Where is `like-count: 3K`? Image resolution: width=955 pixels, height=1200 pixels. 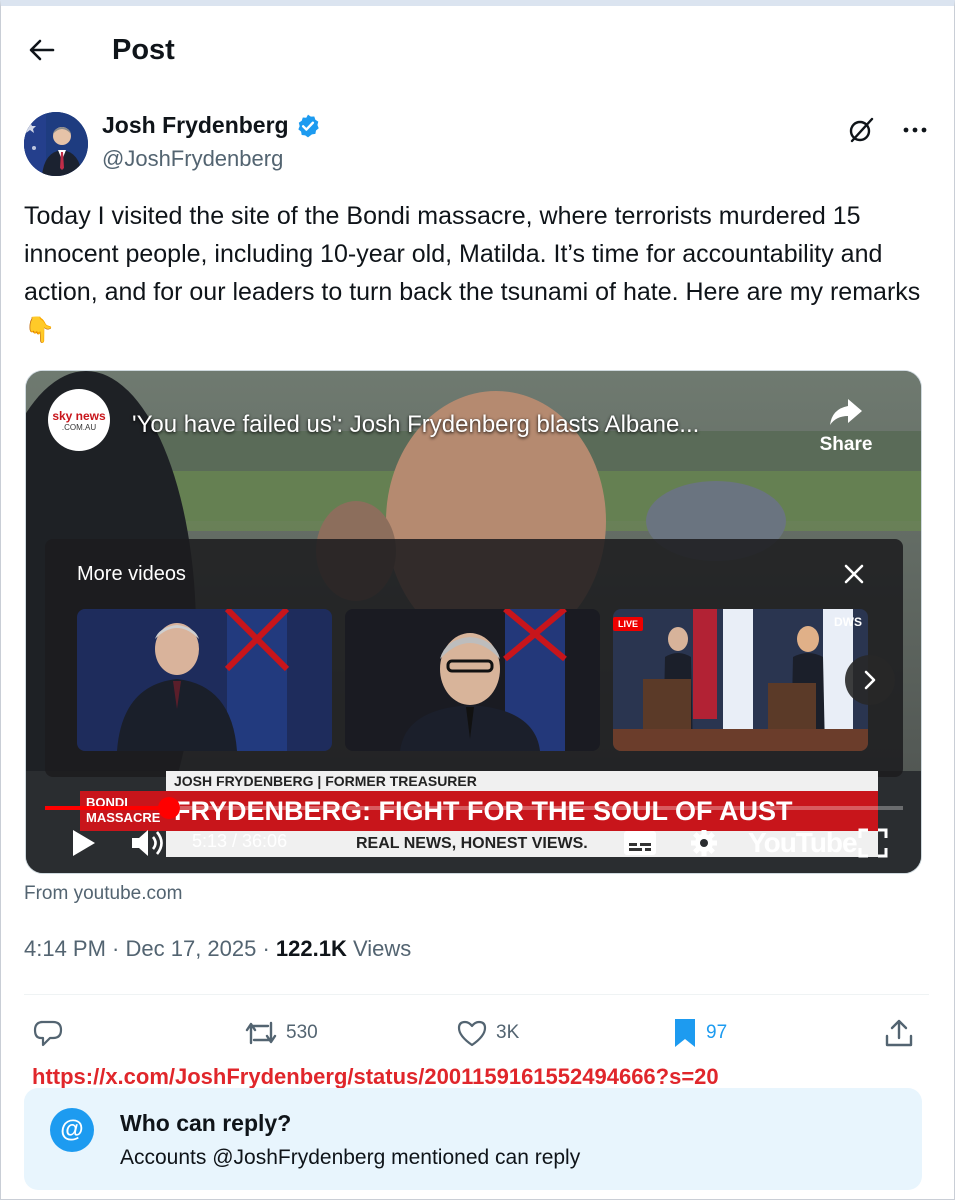 like-count: 3K is located at coordinates (508, 1032).